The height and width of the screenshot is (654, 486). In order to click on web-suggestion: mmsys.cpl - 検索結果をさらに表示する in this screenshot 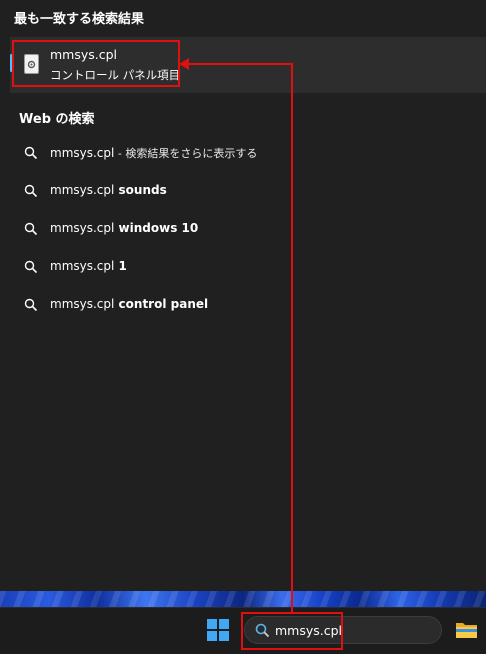, I will do `click(243, 153)`.